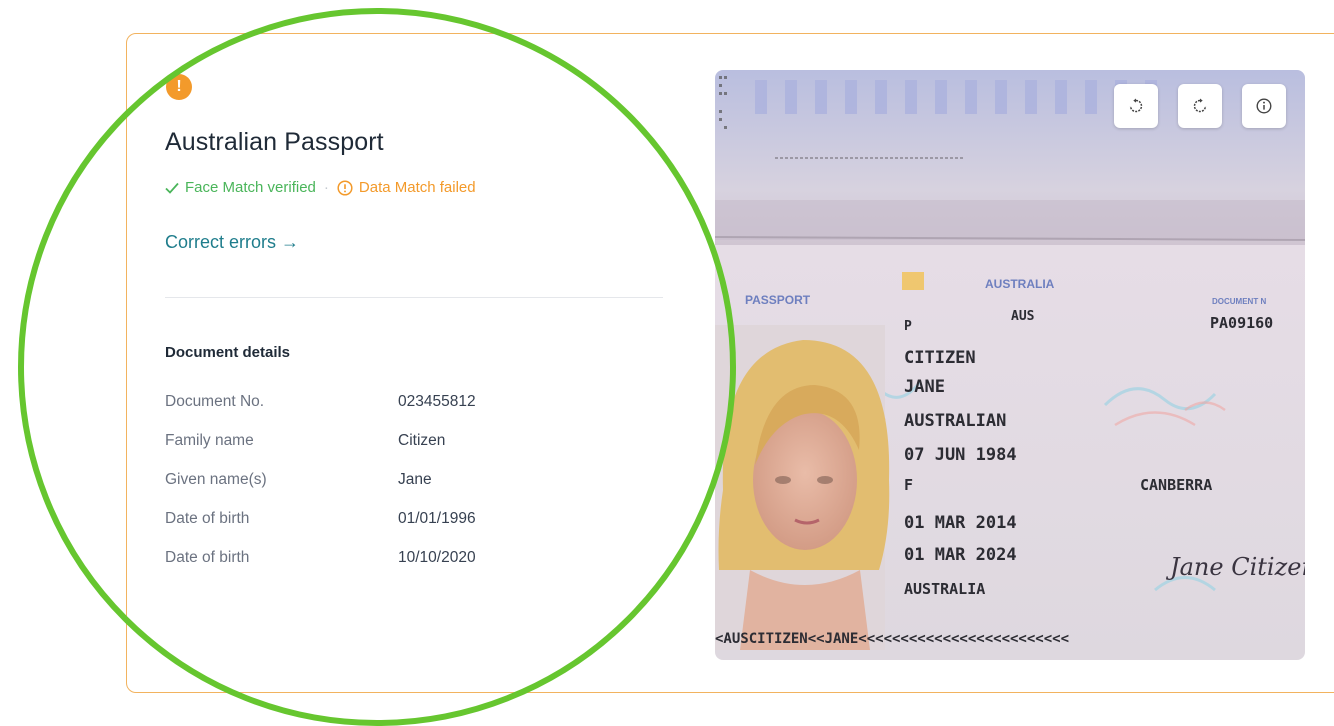 The height and width of the screenshot is (726, 1334). What do you see at coordinates (232, 242) in the screenshot?
I see `correct-errors-link: Correct errors →` at bounding box center [232, 242].